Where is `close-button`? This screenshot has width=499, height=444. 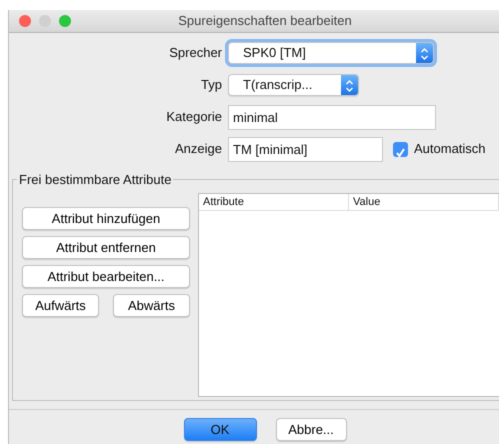
close-button is located at coordinates (25, 21).